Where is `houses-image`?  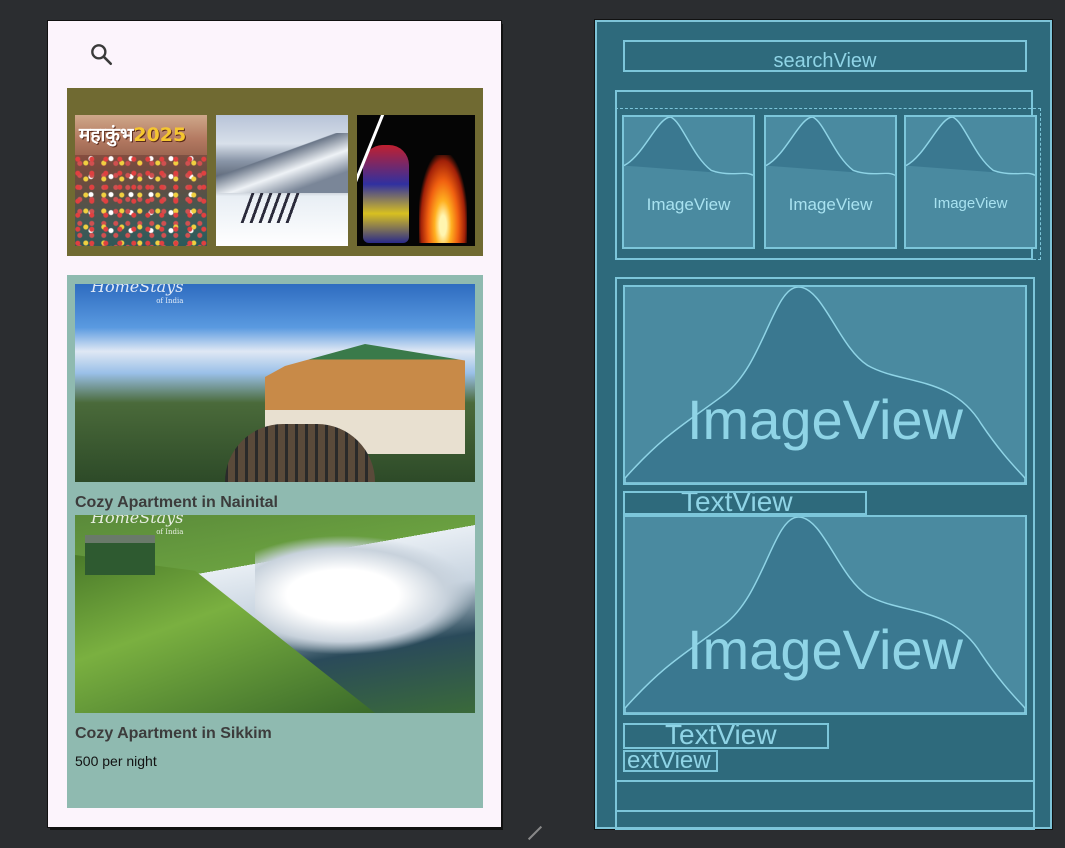
houses-image is located at coordinates (120, 555).